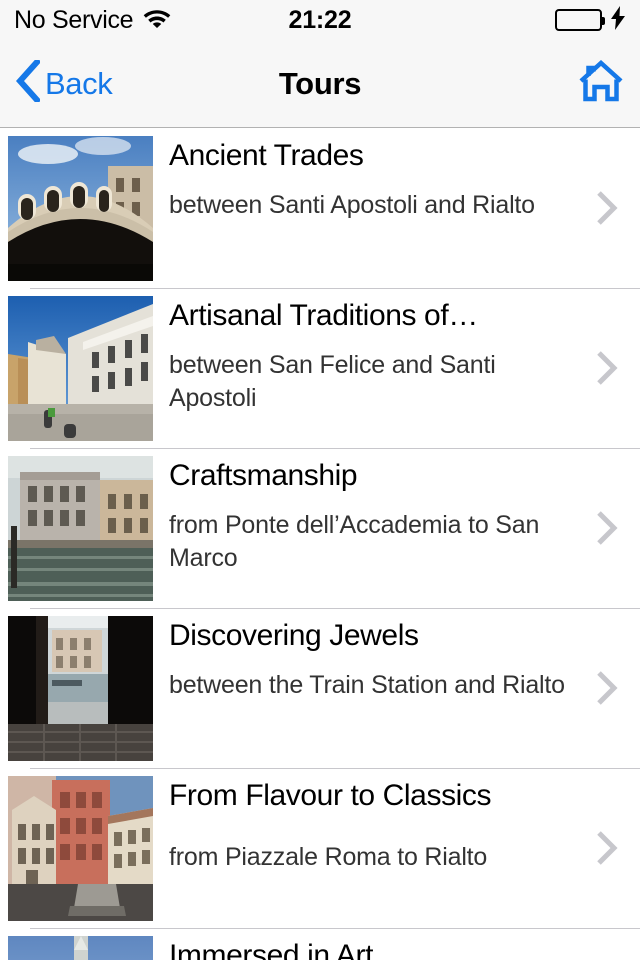  What do you see at coordinates (271, 949) in the screenshot?
I see `tour-title: Immersed in Art` at bounding box center [271, 949].